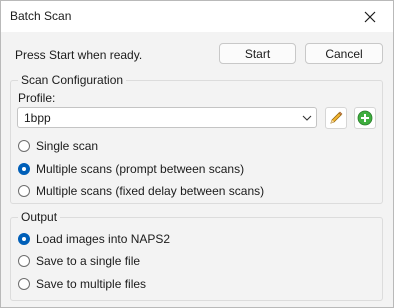  Describe the element at coordinates (72, 80) in the screenshot. I see `scan-configuration-title: Scan Configuration` at that location.